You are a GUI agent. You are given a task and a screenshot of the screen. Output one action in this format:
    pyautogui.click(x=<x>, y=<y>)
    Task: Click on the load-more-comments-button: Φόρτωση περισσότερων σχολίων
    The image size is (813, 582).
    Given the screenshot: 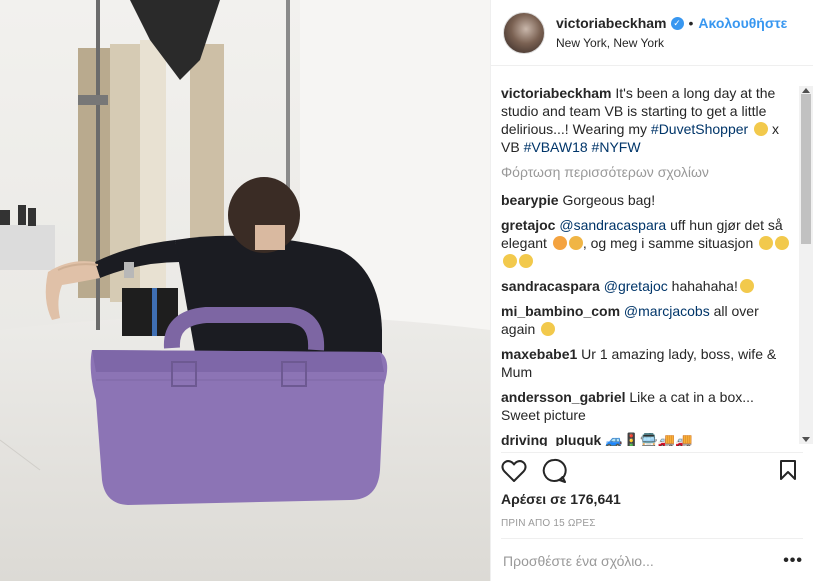 What is the action you would take?
    pyautogui.click(x=647, y=172)
    